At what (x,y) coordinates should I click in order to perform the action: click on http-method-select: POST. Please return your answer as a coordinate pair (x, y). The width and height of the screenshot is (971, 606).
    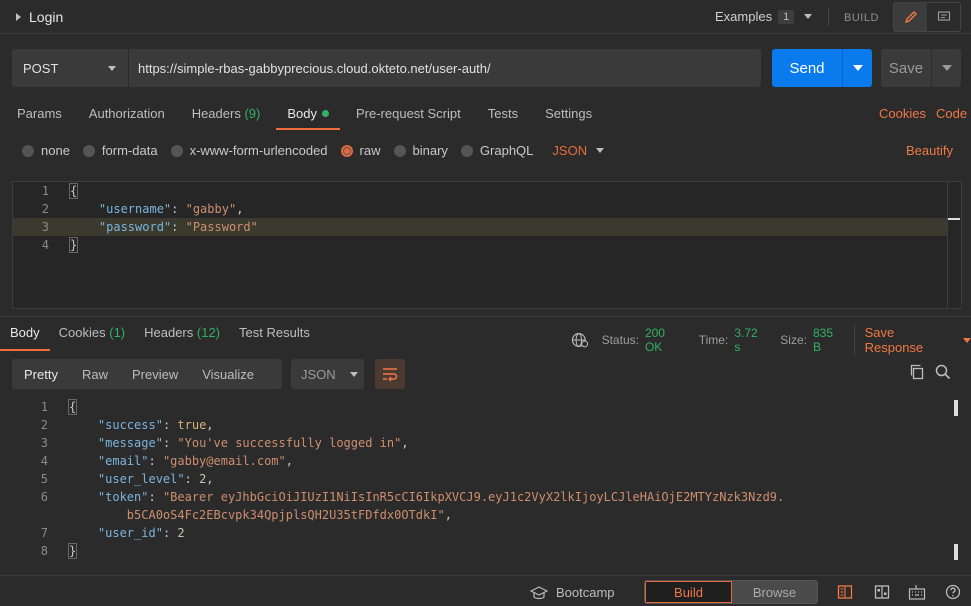
    Looking at the image, I should click on (70, 68).